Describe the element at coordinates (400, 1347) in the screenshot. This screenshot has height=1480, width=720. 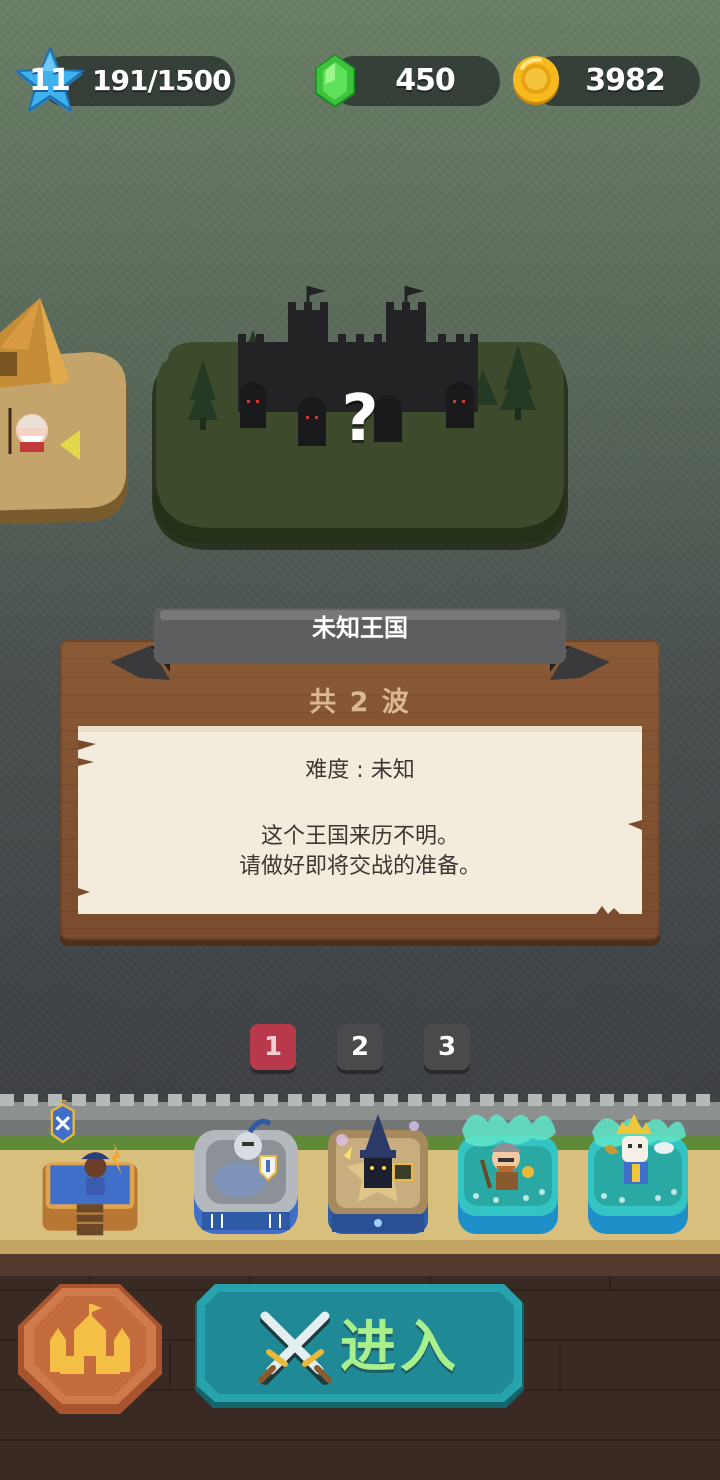
I see `enter-button-label: 进入` at that location.